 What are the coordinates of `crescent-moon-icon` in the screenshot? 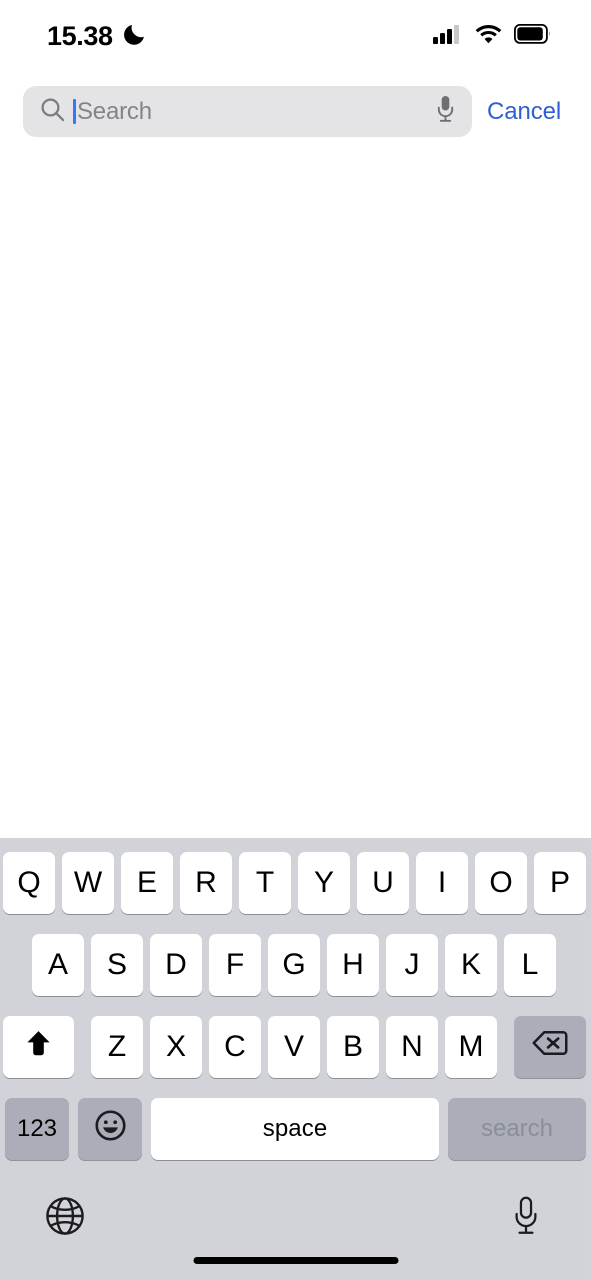 It's located at (134, 37).